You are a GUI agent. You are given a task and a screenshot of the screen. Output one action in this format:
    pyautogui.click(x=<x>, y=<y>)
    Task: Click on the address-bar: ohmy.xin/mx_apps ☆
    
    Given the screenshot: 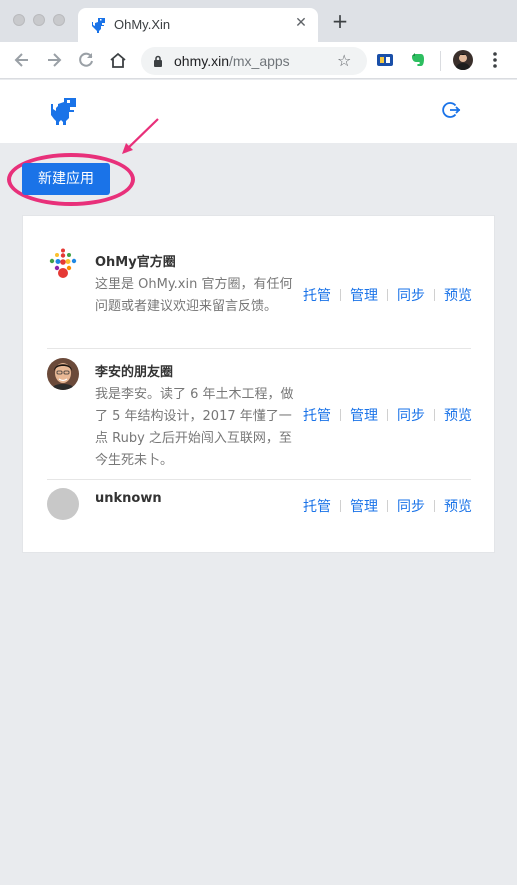 What is the action you would take?
    pyautogui.click(x=254, y=61)
    